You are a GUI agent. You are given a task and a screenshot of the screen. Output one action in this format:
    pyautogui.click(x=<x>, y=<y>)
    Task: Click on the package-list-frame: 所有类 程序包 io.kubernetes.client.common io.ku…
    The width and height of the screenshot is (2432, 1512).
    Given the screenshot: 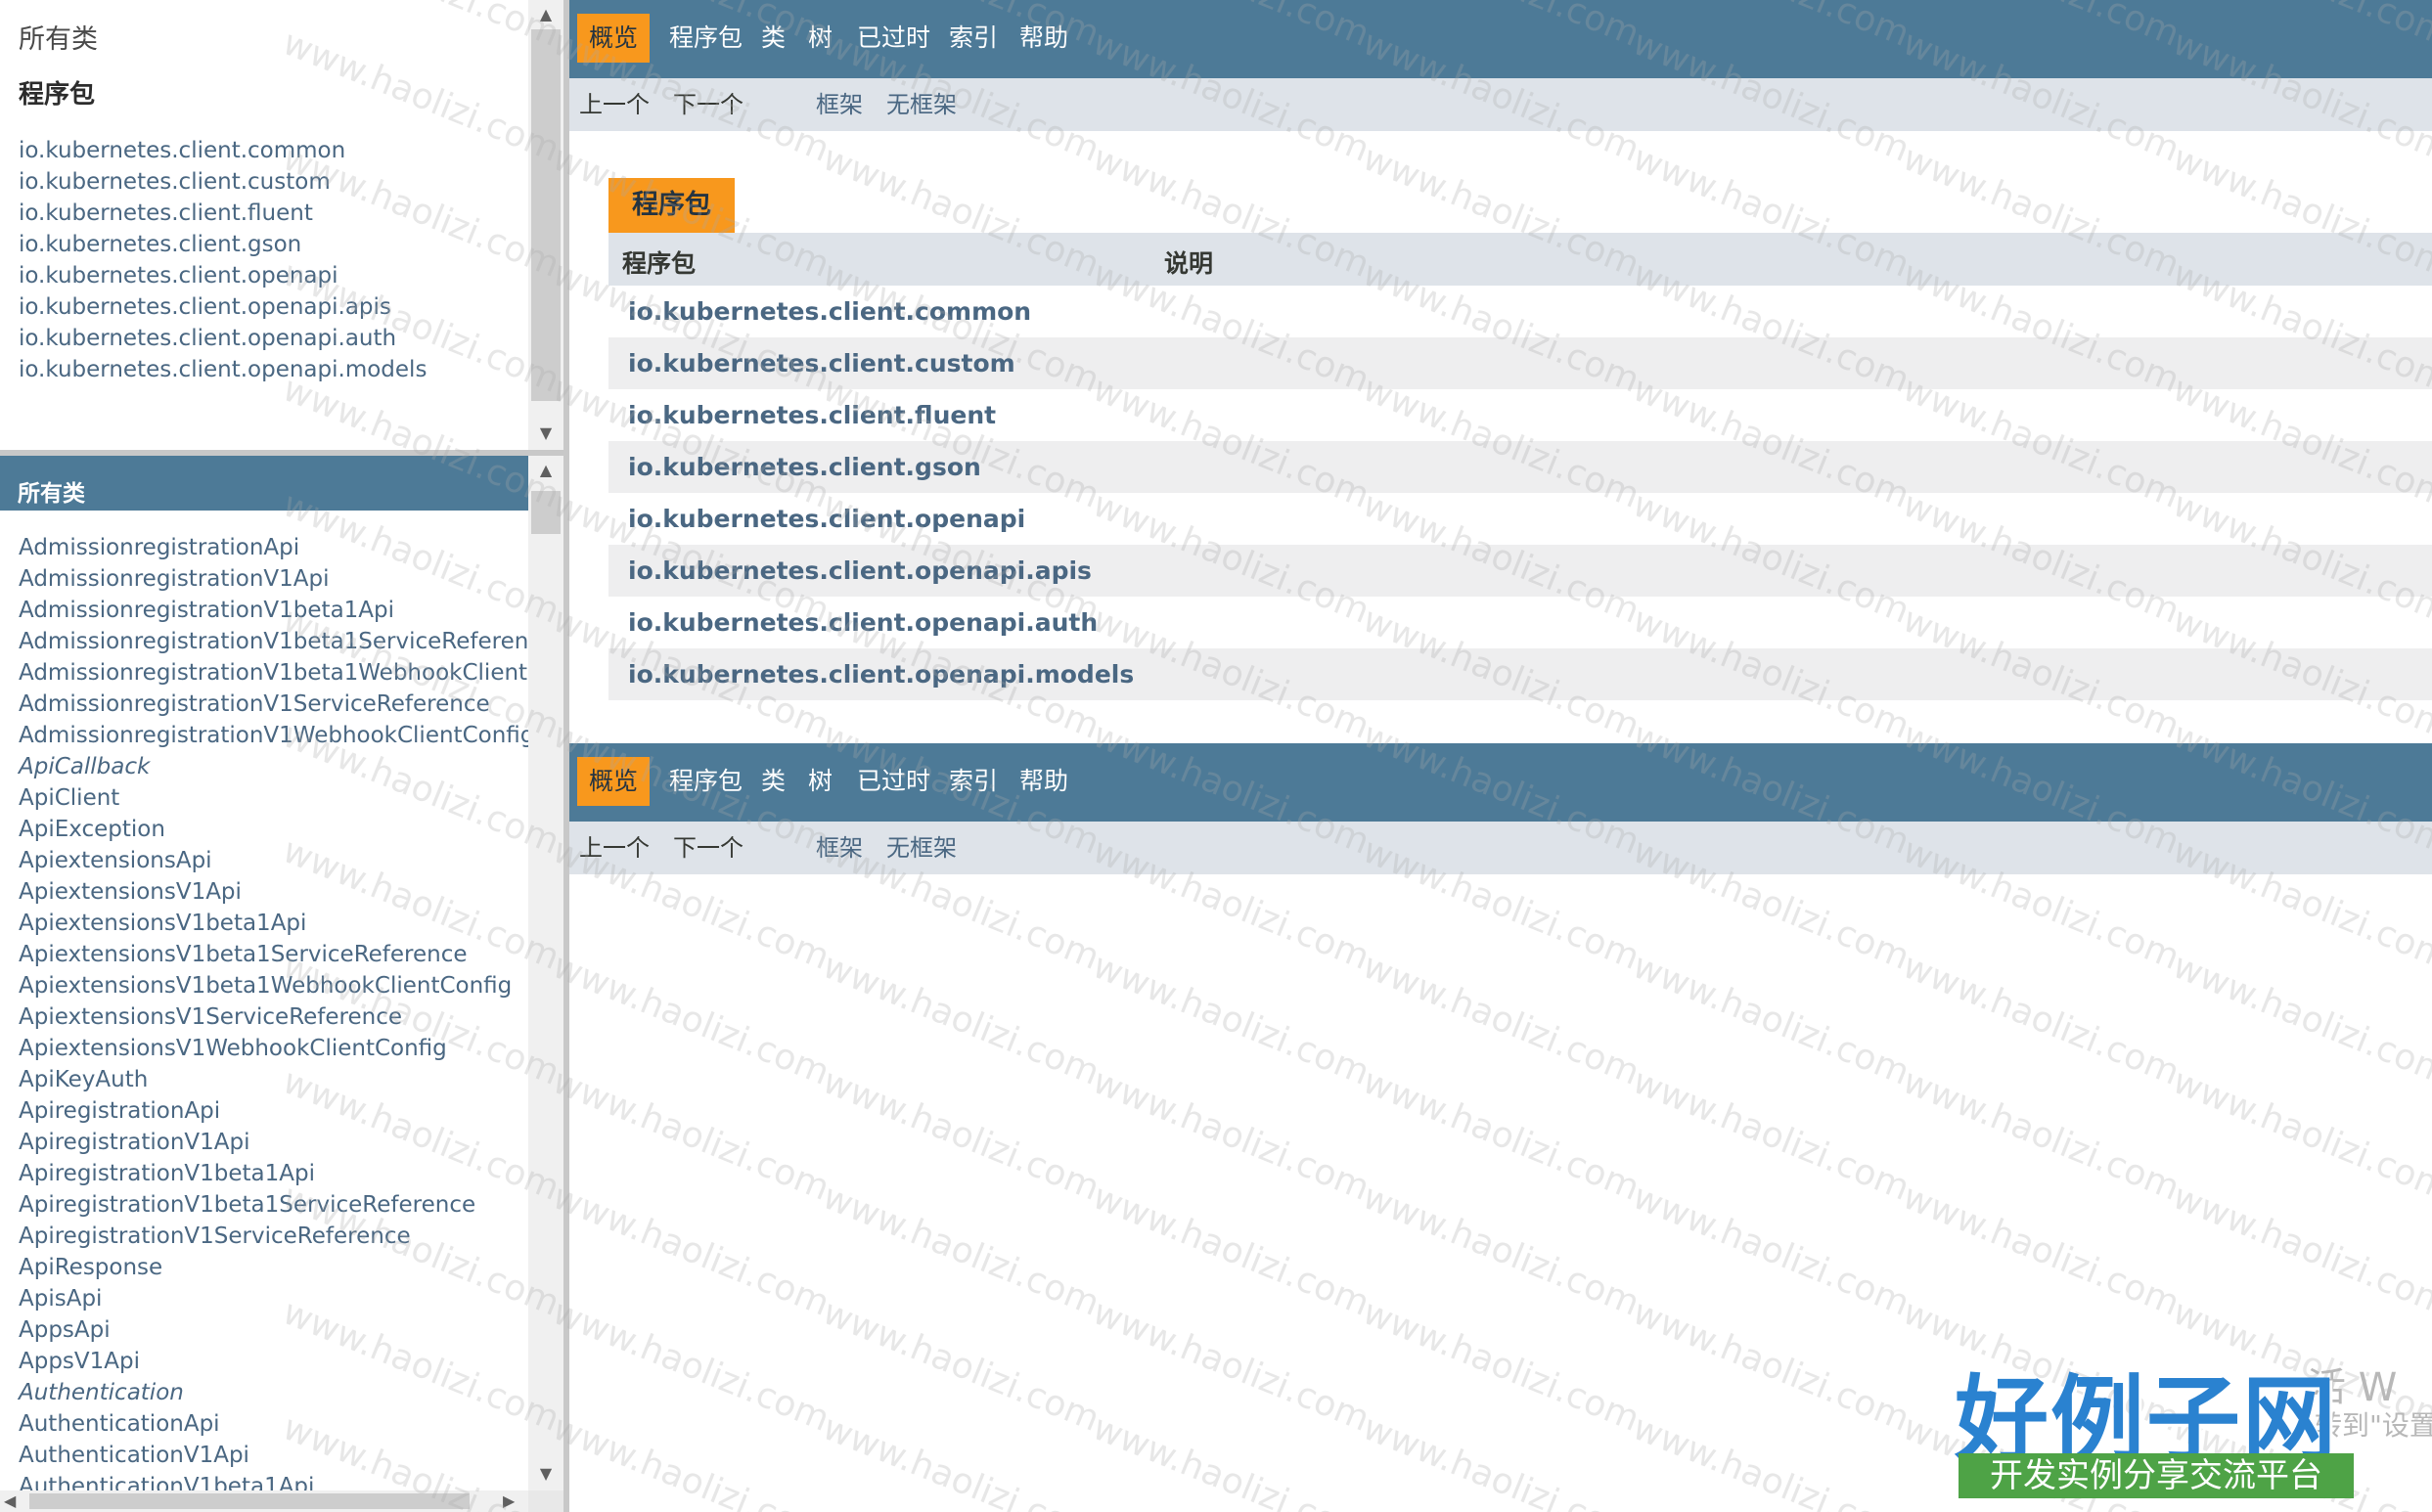 What is the action you would take?
    pyautogui.click(x=264, y=224)
    